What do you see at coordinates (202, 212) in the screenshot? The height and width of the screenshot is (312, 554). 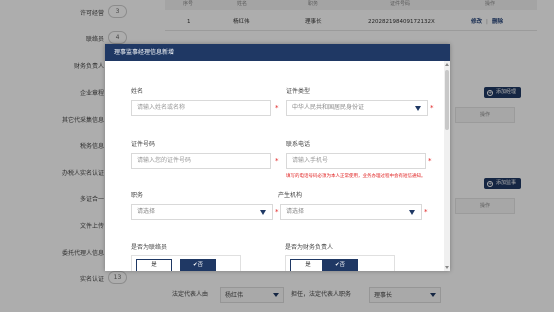 I see `position-select: 请选择` at bounding box center [202, 212].